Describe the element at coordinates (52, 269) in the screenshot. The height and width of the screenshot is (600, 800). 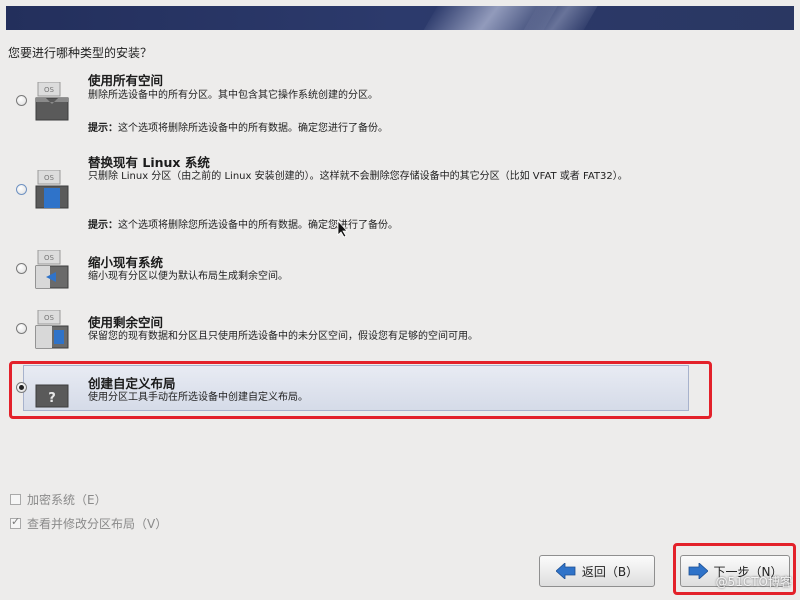
I see `os-shrink-icon: OS` at that location.